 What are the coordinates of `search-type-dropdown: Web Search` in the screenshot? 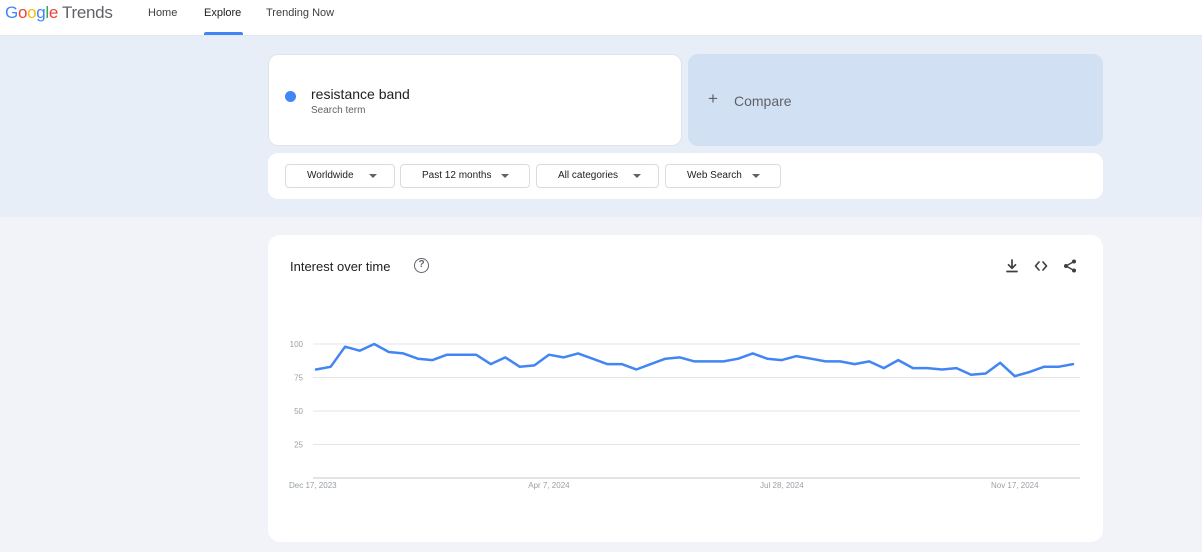 It's located at (723, 176).